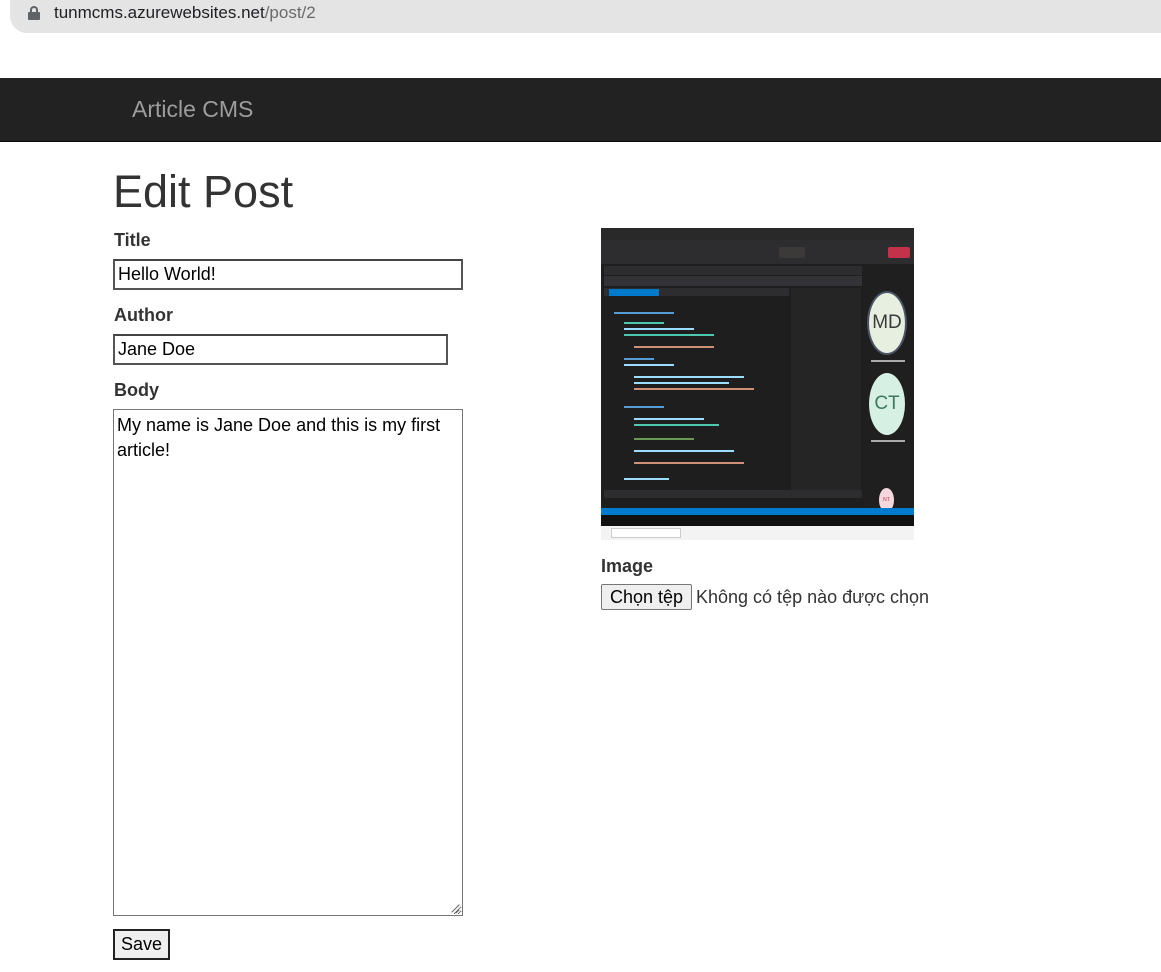 Image resolution: width=1161 pixels, height=972 pixels. What do you see at coordinates (757, 234) in the screenshot?
I see `preview-window-titlebar` at bounding box center [757, 234].